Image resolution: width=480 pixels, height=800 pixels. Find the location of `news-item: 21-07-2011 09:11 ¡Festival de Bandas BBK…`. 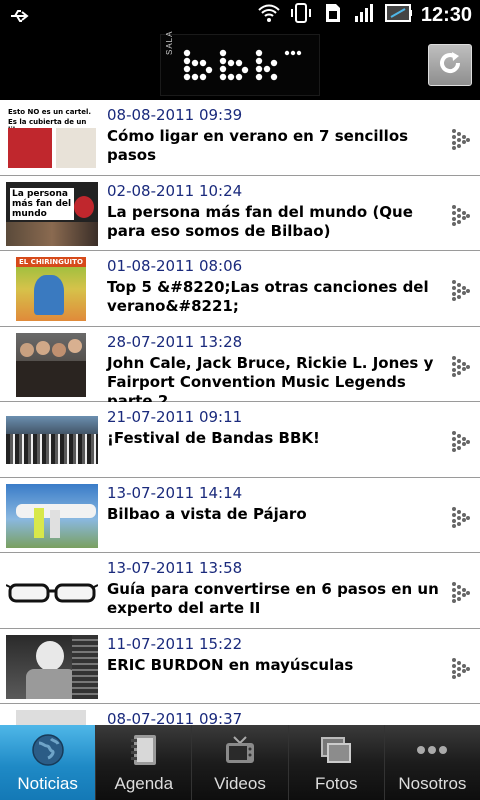

news-item: 21-07-2011 09:11 ¡Festival de Bandas BBK… is located at coordinates (240, 440).